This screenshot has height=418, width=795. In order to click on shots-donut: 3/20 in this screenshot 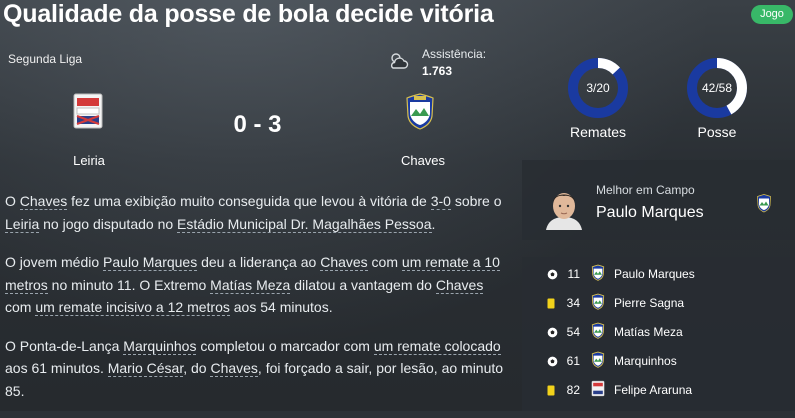, I will do `click(598, 88)`.